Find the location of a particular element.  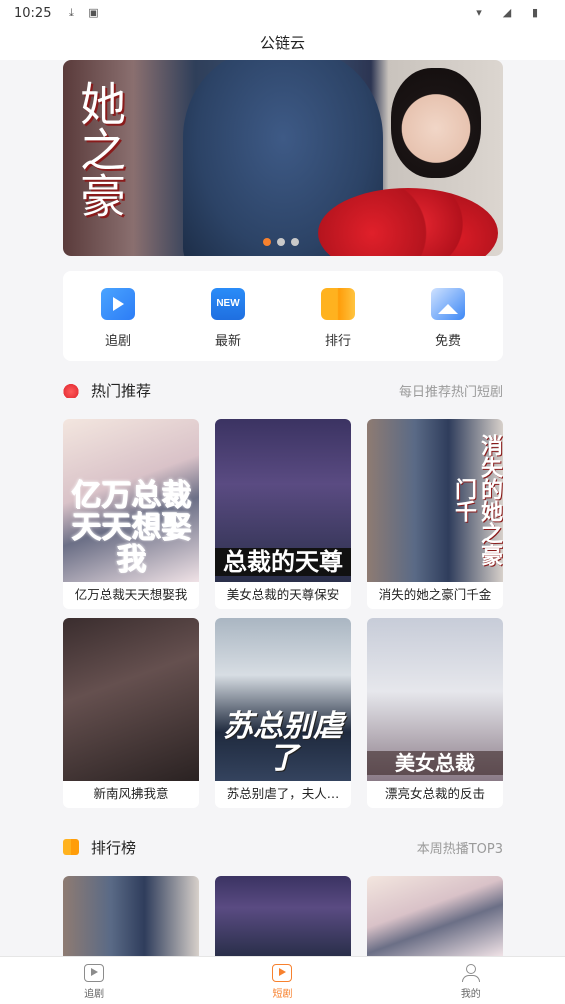

drama-card: 消失的她之豪门千 消失的她之豪门千金 is located at coordinates (435, 514).